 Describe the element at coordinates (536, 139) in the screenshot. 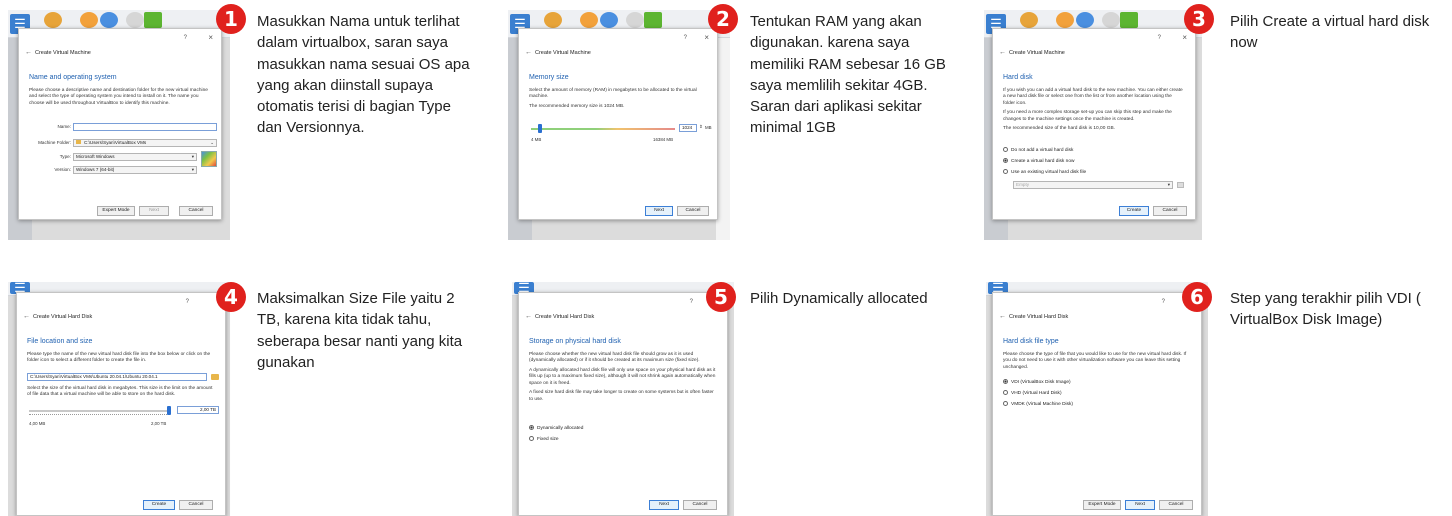

I see `memory-min-label: 4 MB` at that location.